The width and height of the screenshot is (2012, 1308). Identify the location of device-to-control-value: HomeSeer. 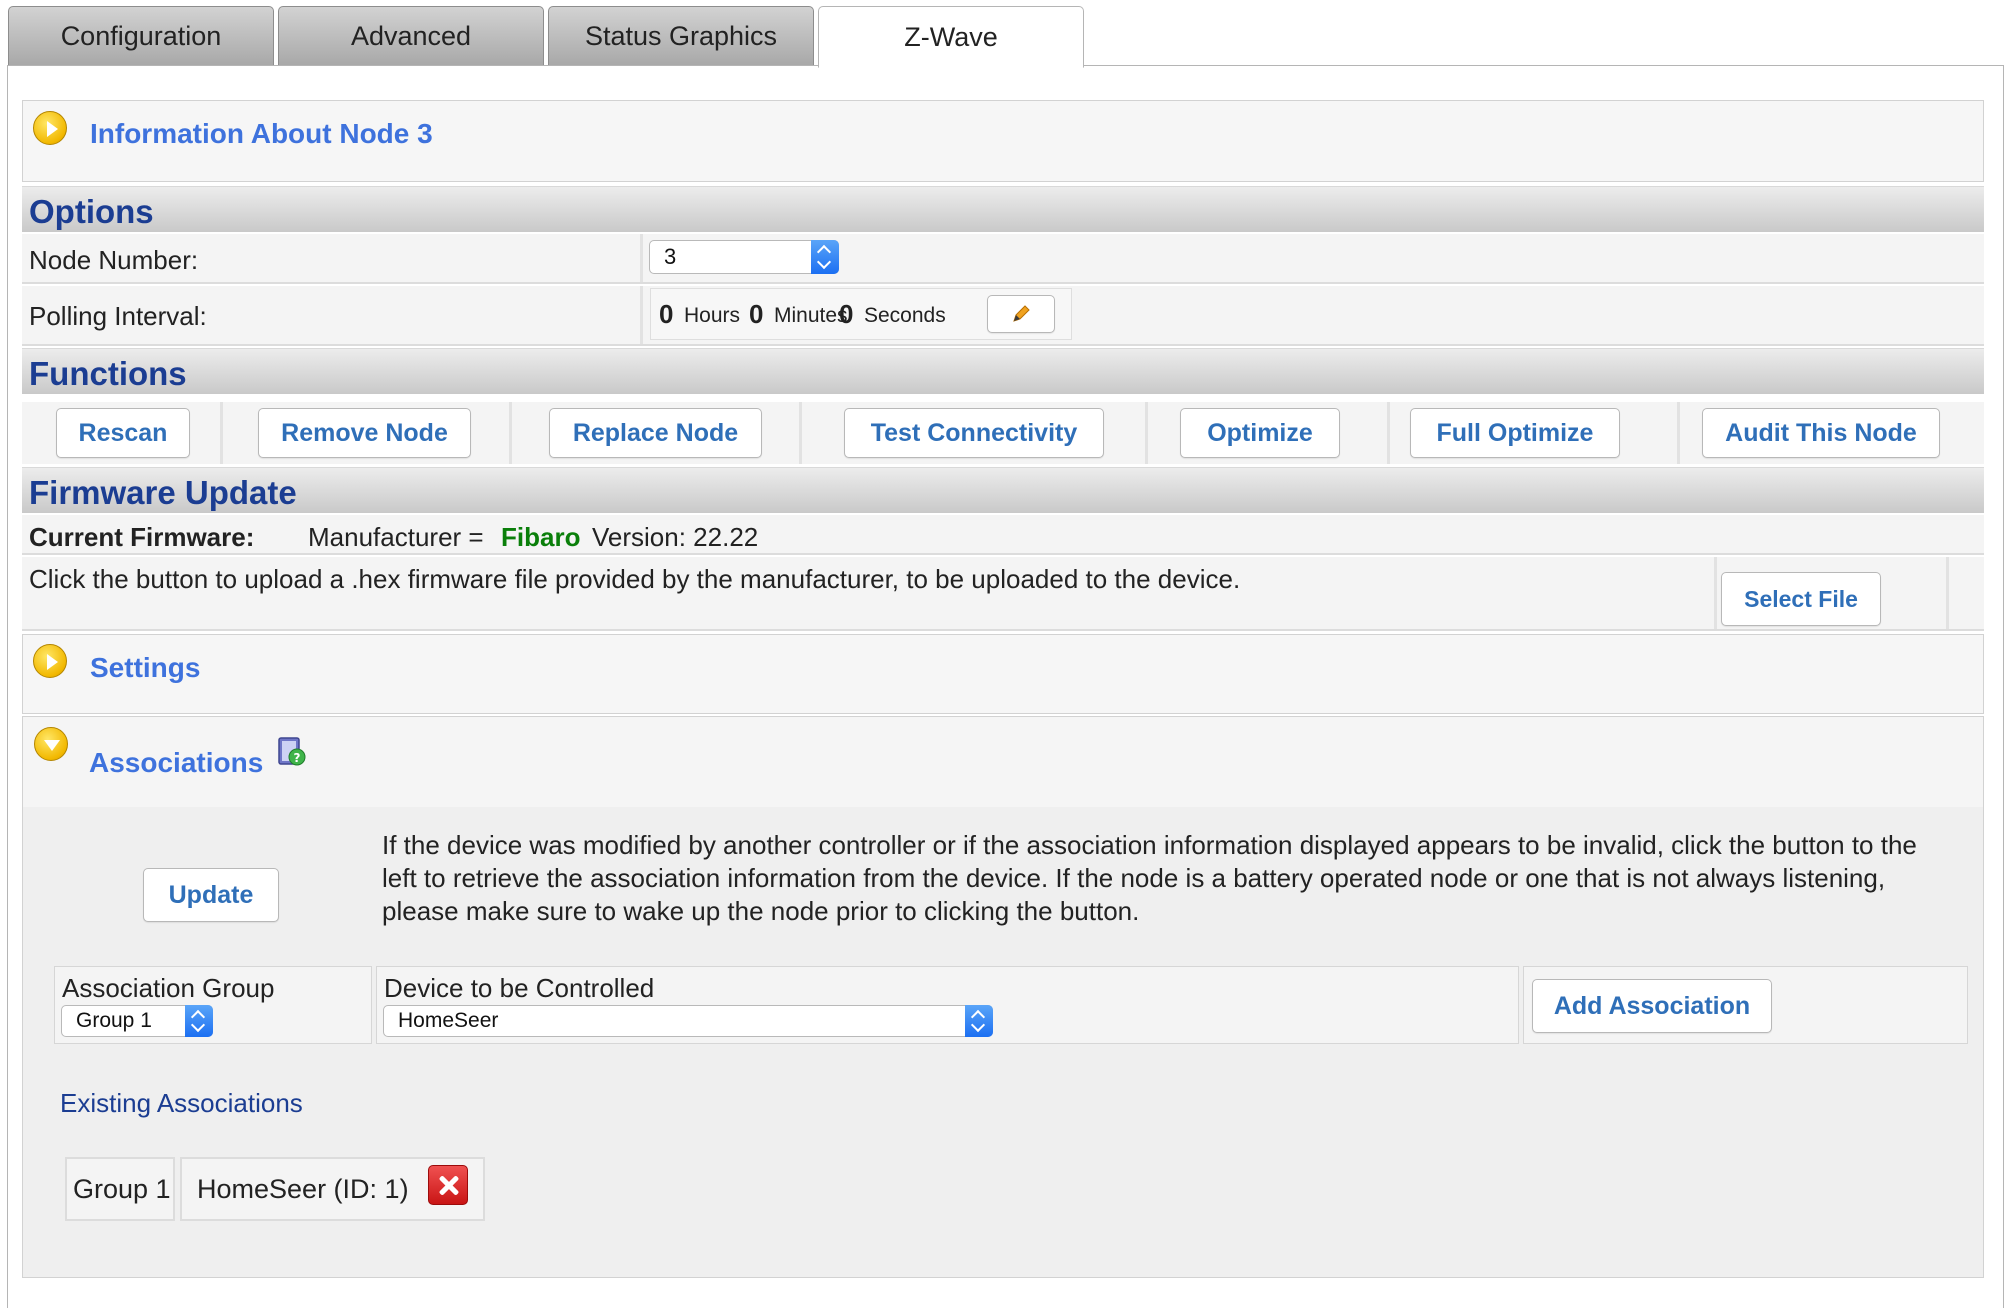
(448, 1020).